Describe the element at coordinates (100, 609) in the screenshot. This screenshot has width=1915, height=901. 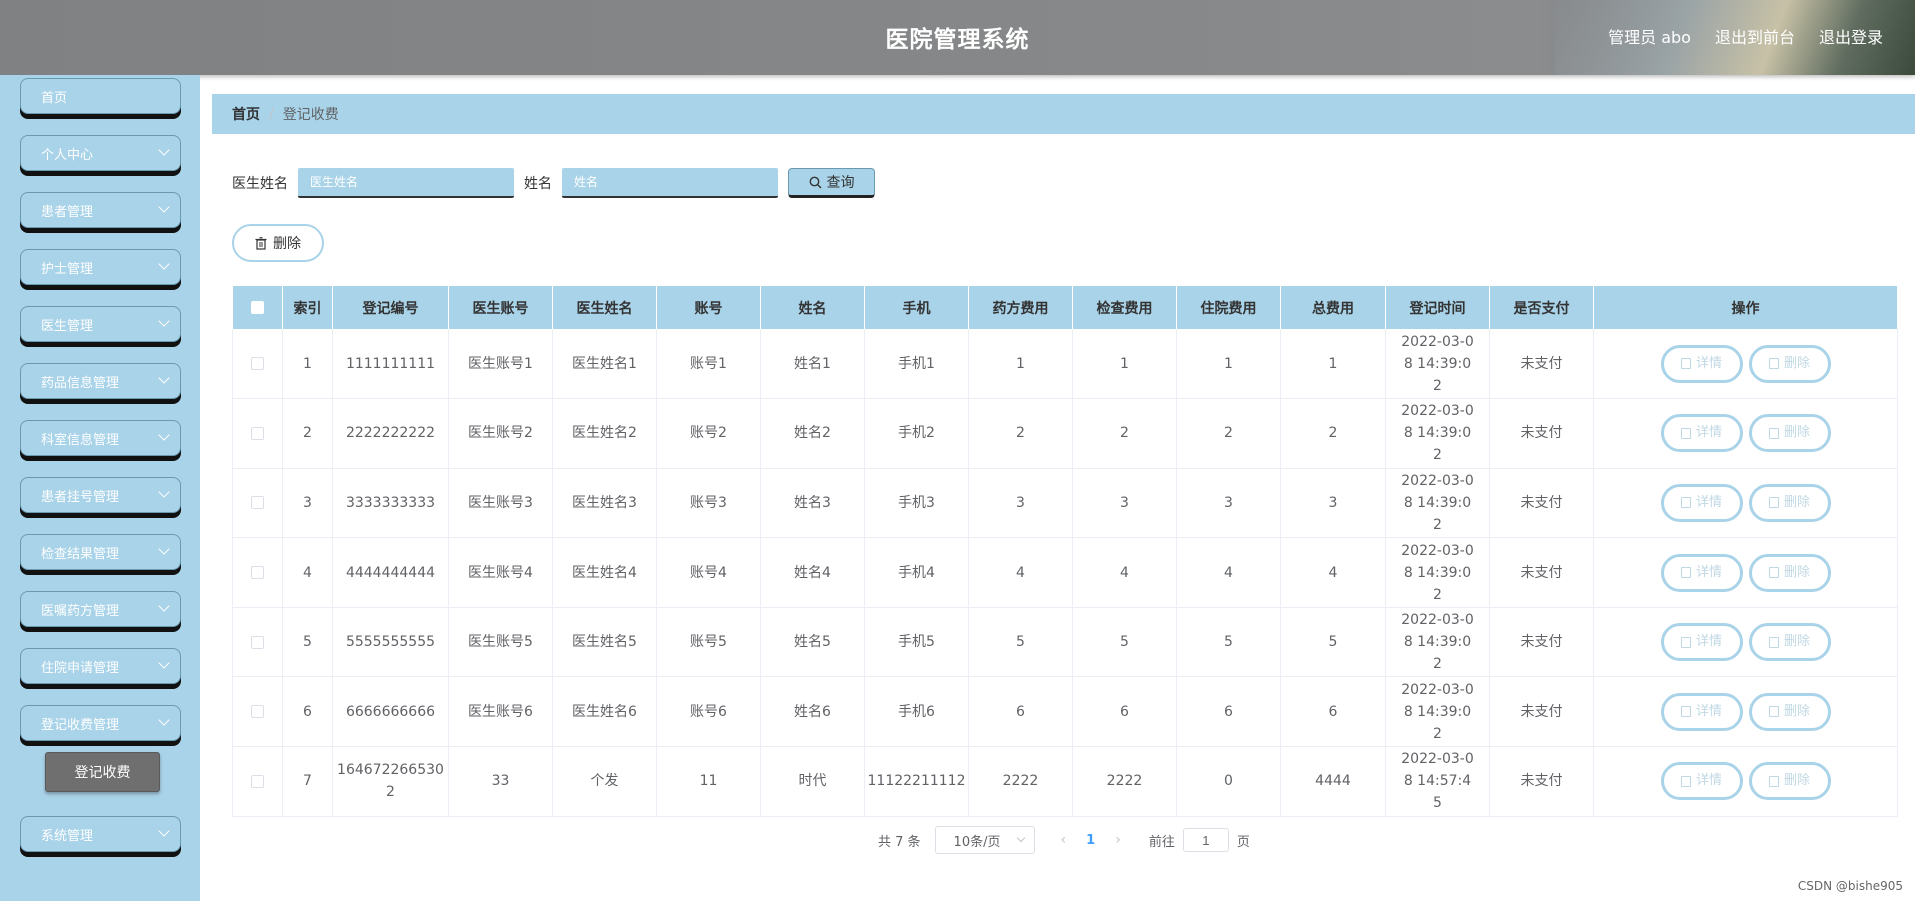
I see `sidebar-item-9: 医嘱药方管理` at that location.